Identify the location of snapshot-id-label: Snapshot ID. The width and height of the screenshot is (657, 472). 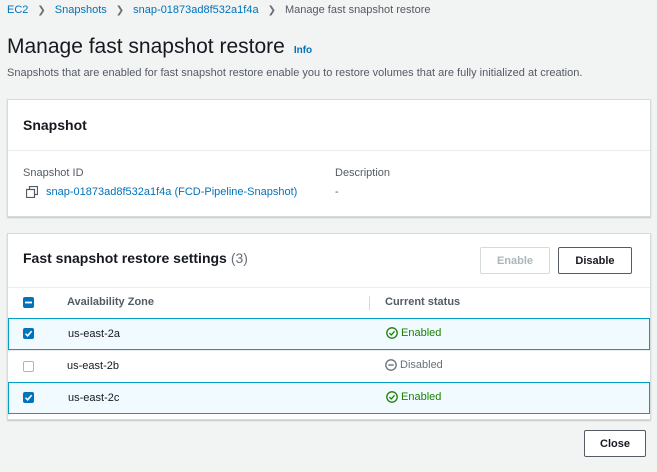
(53, 173).